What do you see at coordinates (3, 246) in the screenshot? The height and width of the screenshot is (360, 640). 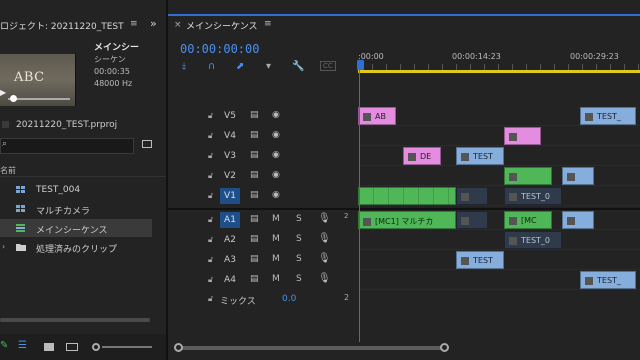 I see `expand-chevron-icon: ›` at bounding box center [3, 246].